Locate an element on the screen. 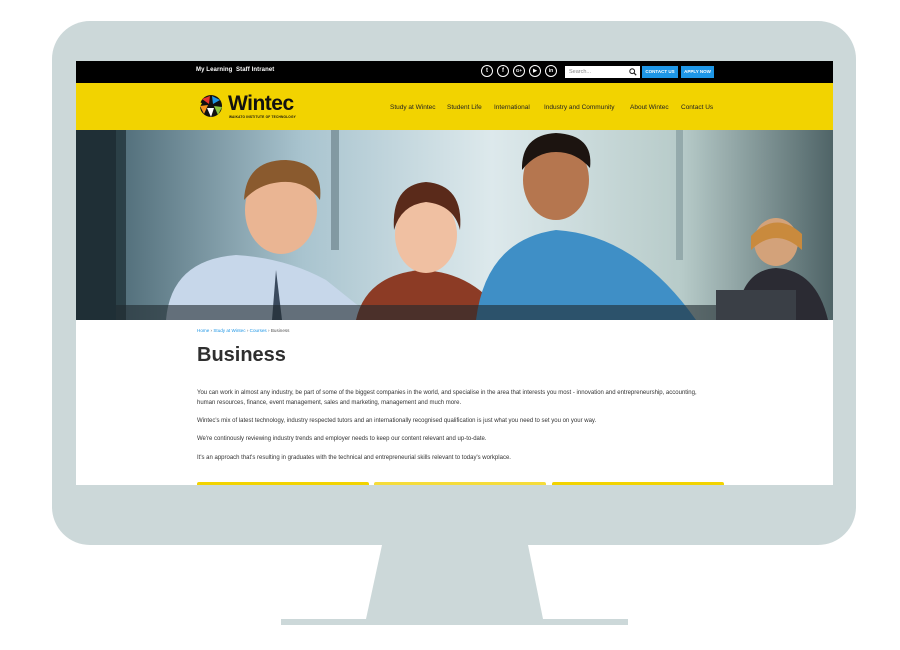 The image size is (900, 650). wintec-logo-mark is located at coordinates (211, 106).